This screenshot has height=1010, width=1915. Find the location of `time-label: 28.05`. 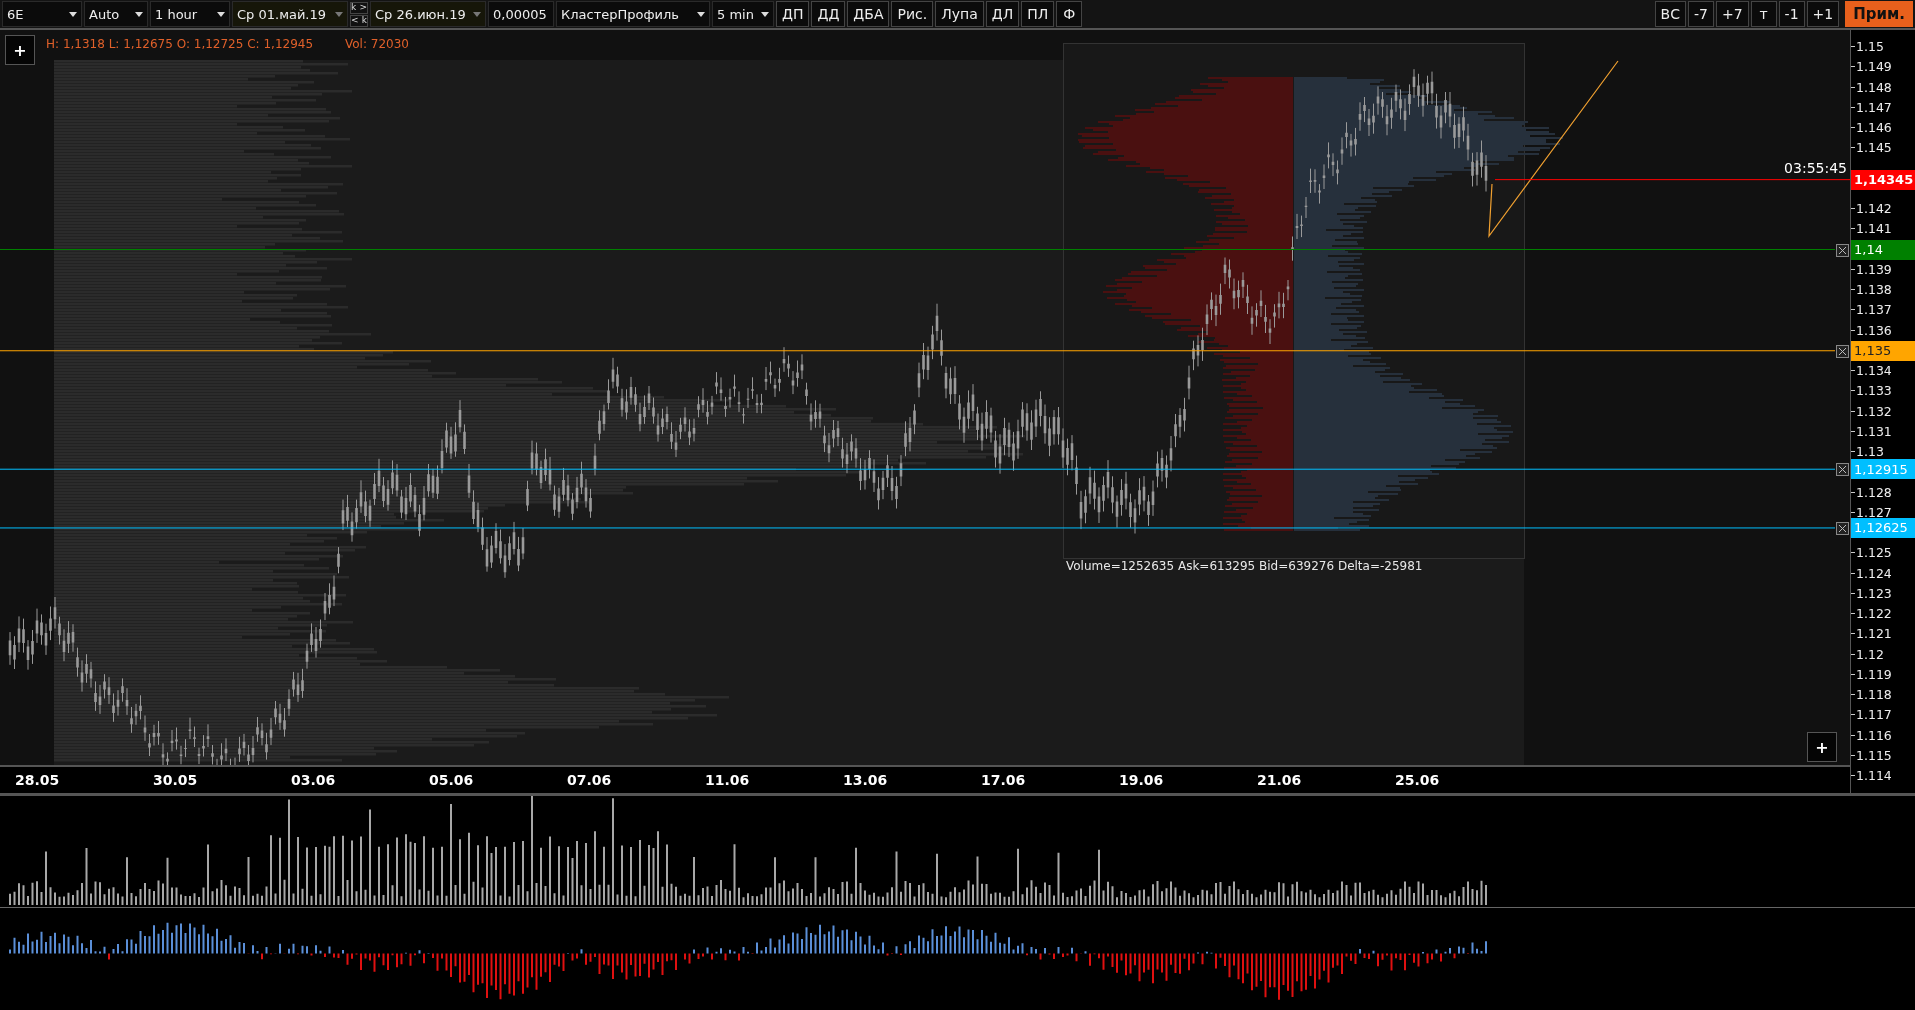

time-label: 28.05 is located at coordinates (38, 780).